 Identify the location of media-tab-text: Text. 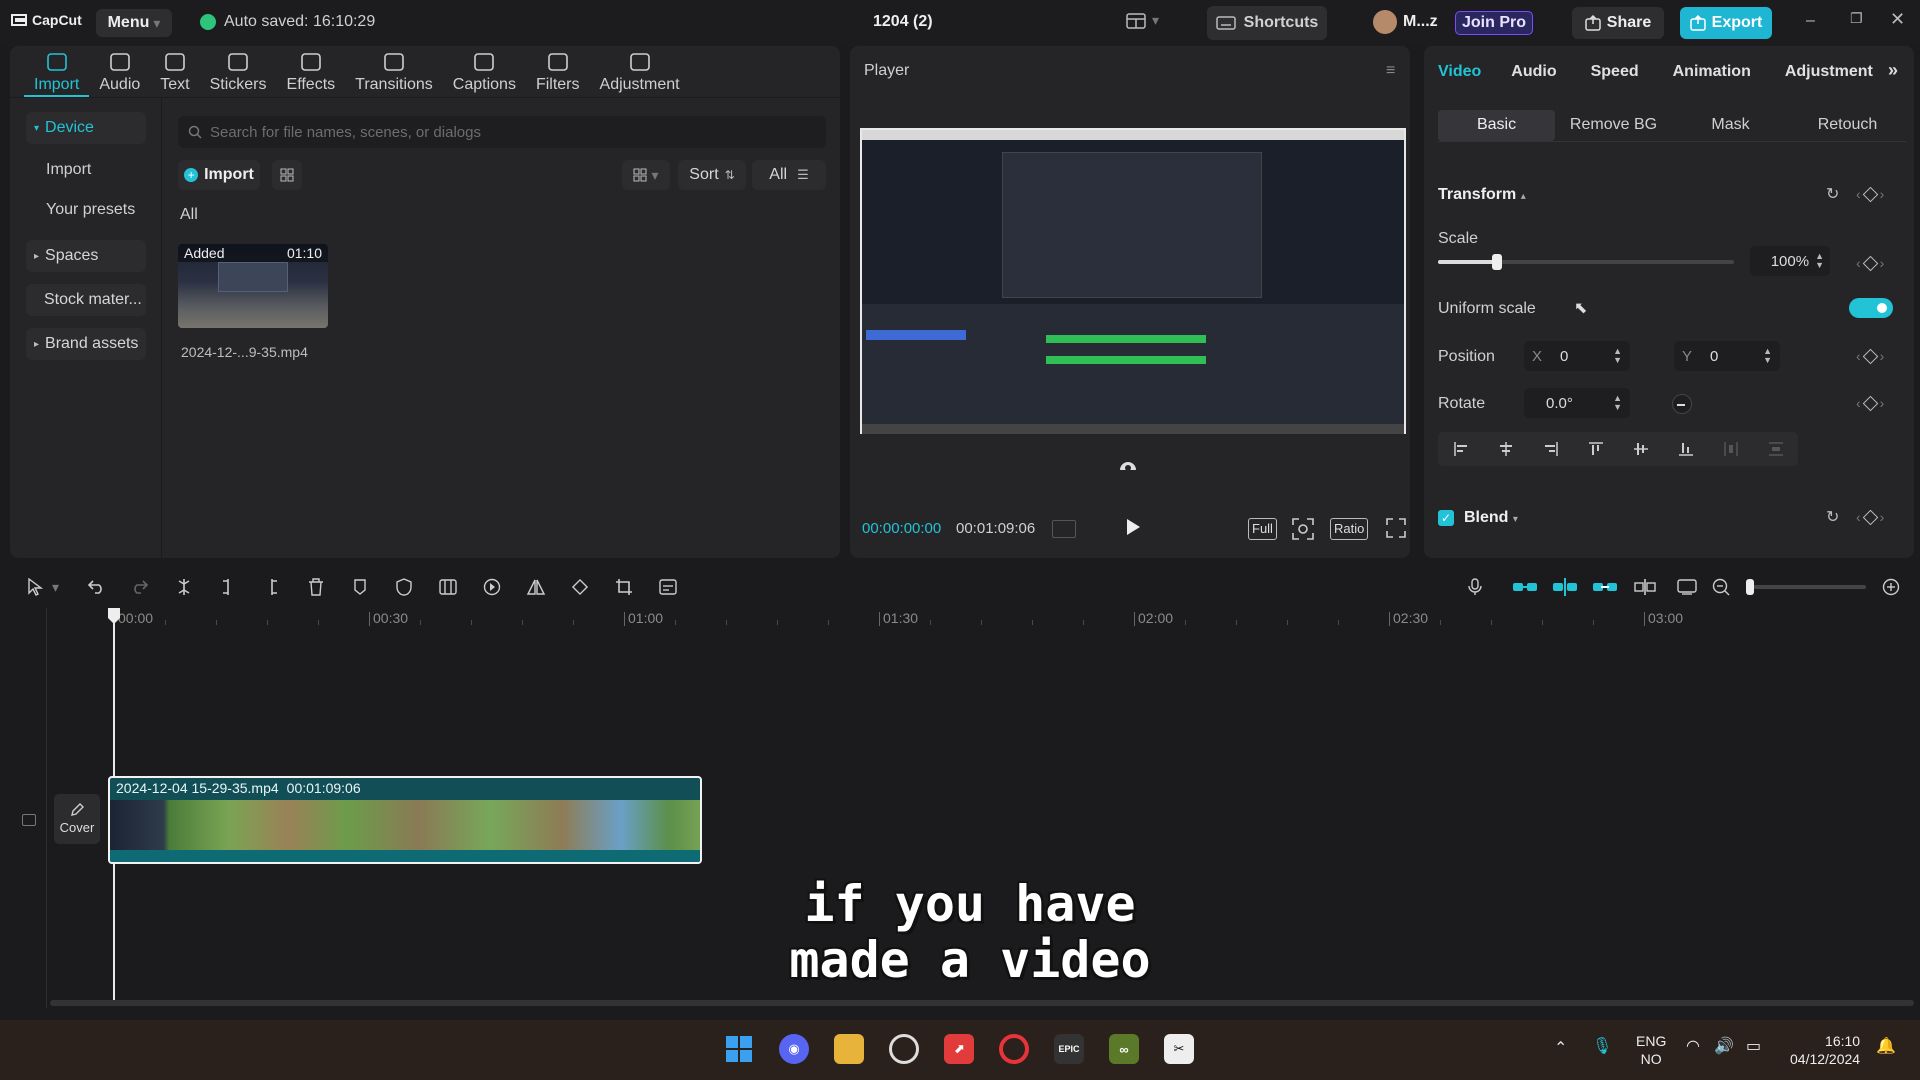
(174, 71).